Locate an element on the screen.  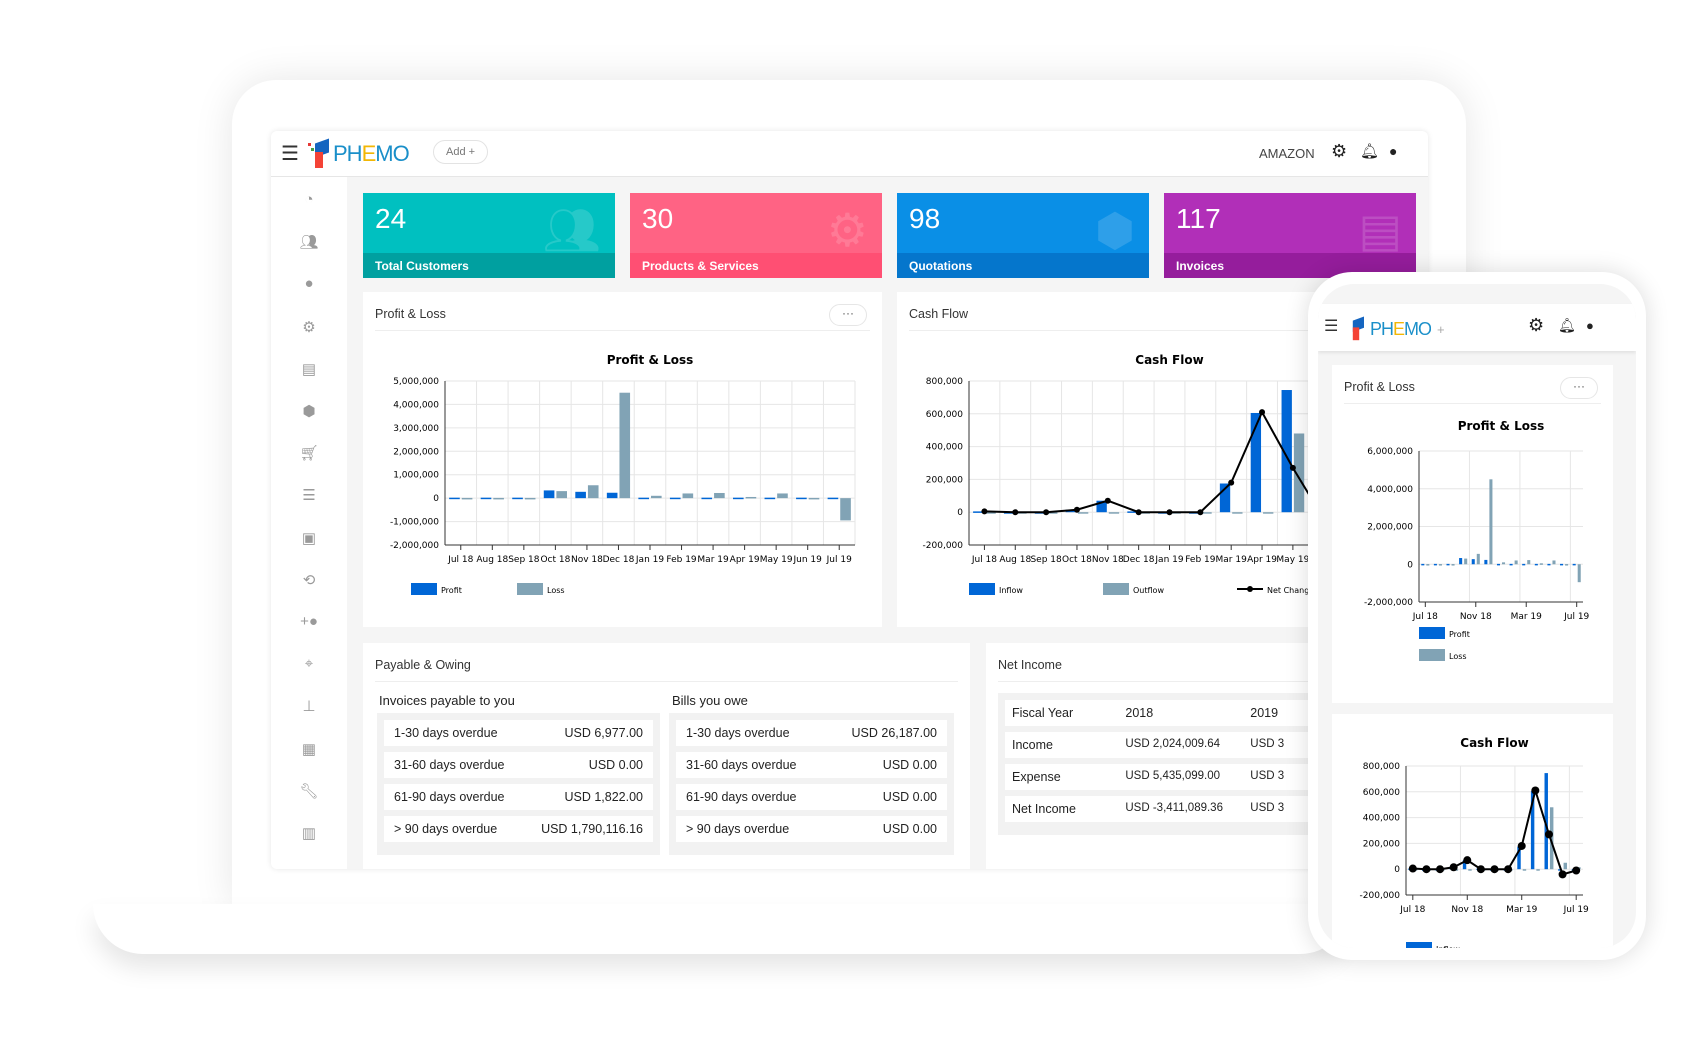
panel-title: Profit & Loss is located at coordinates (410, 314).